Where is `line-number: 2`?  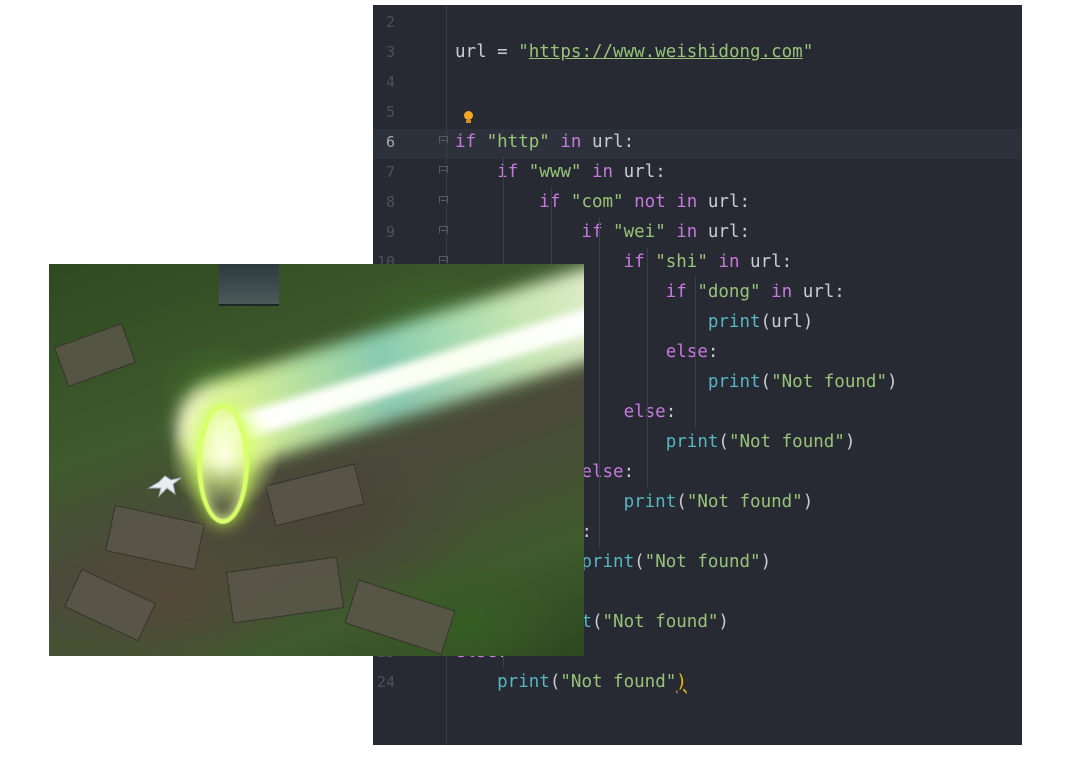 line-number: 2 is located at coordinates (390, 22).